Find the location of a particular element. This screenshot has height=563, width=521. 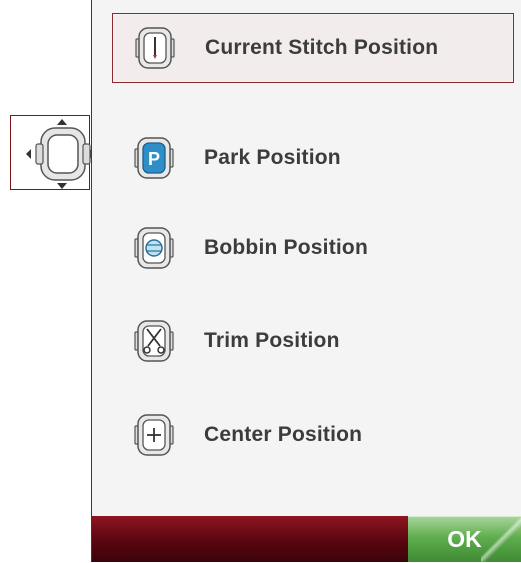

park-p-icon: P is located at coordinates (154, 158).